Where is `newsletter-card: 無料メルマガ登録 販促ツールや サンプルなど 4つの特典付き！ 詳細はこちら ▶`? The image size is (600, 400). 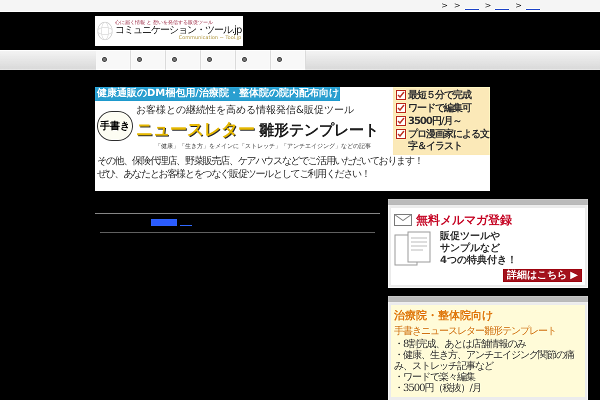
newsletter-card: 無料メルマガ登録 販促ツールや サンプルなど 4つの特典付き！ 詳細はこちら ▶ is located at coordinates (488, 243).